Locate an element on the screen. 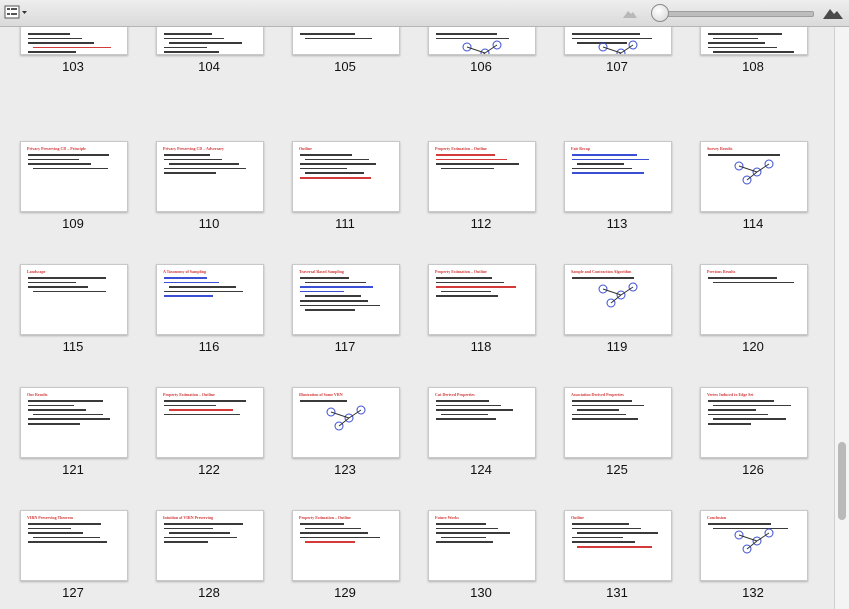  page-thumbnail: Sample and Contraction Algorithm is located at coordinates (618, 299).